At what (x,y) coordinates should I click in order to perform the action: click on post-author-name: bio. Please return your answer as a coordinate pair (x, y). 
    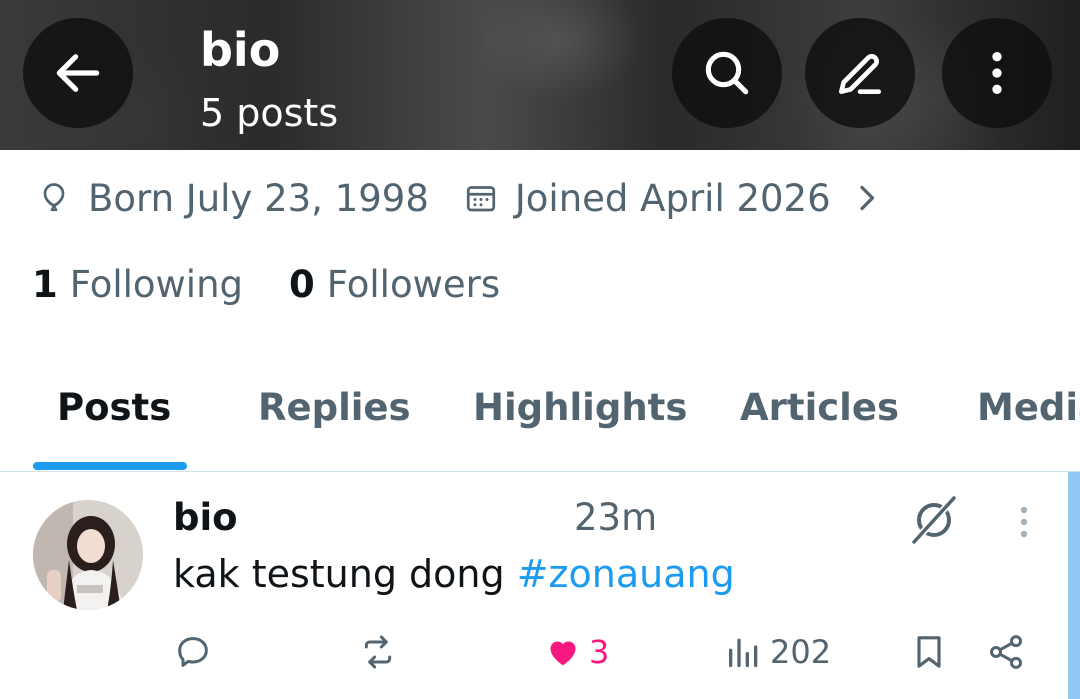
    Looking at the image, I should click on (205, 517).